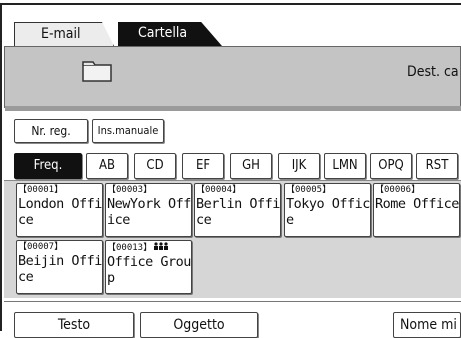  I want to click on tab-ab: AB, so click(107, 166).